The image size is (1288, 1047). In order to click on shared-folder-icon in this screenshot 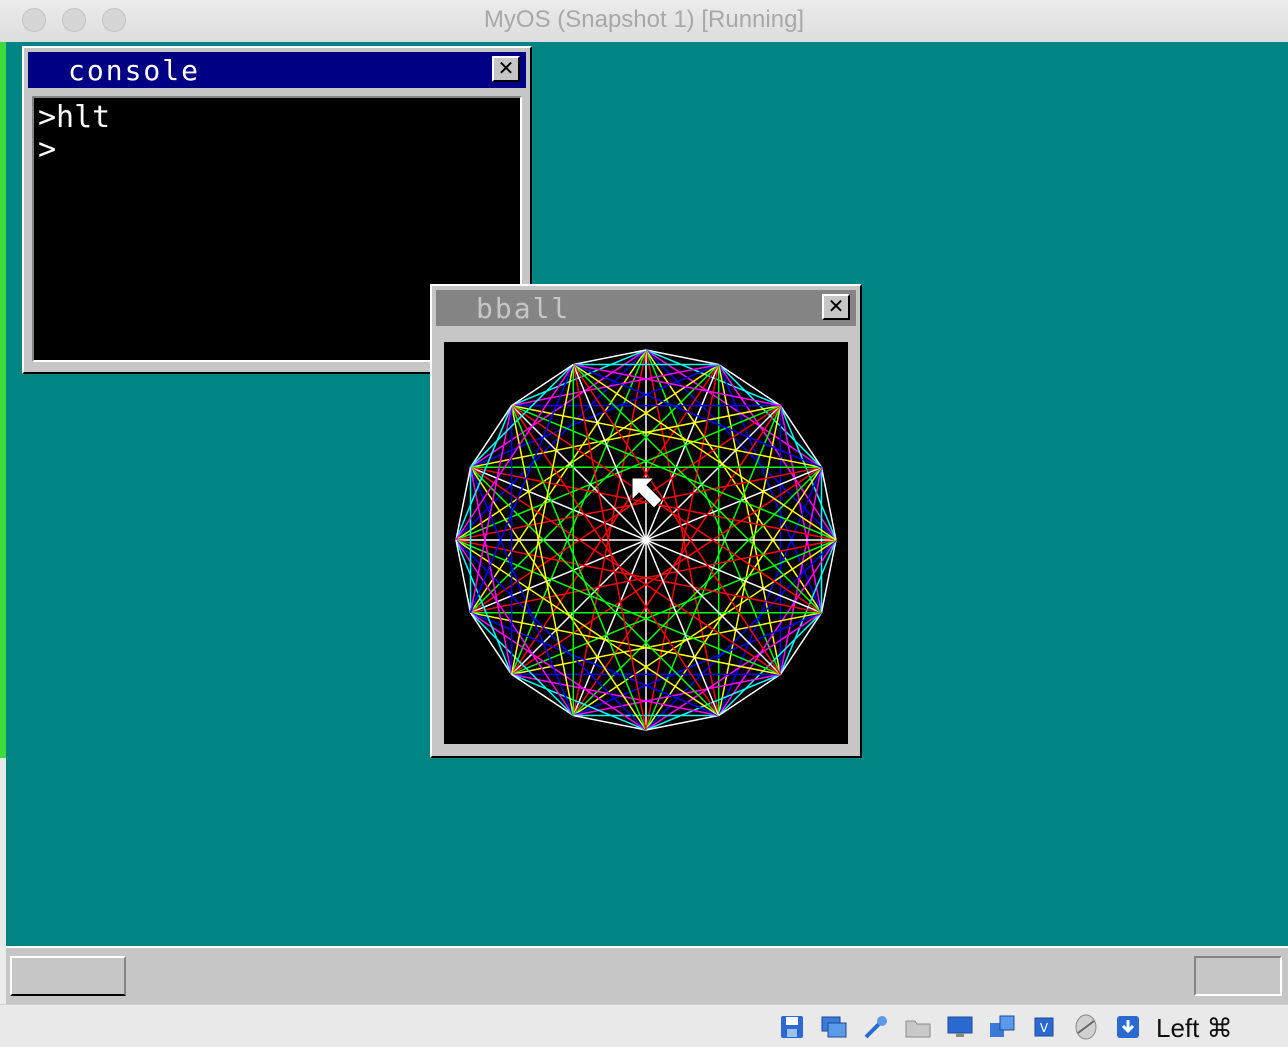, I will do `click(918, 1027)`.